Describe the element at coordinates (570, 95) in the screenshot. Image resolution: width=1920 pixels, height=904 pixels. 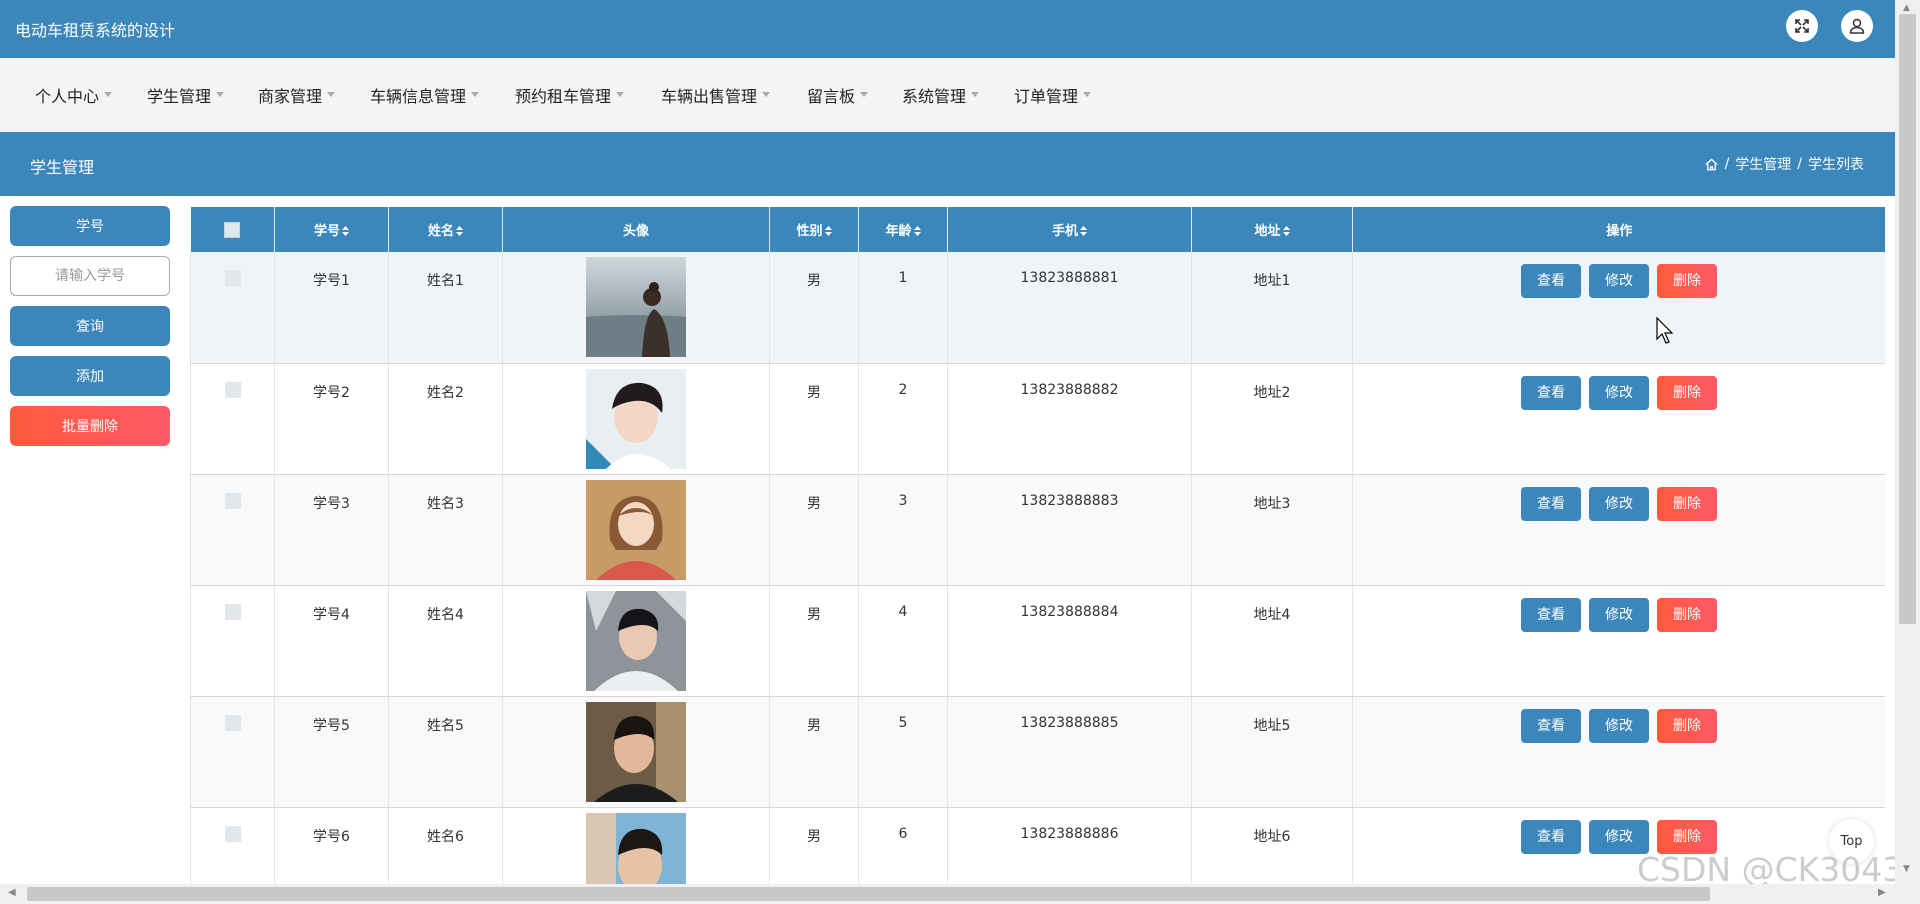
I see `menu-item-reservation: 预约租车管理` at that location.